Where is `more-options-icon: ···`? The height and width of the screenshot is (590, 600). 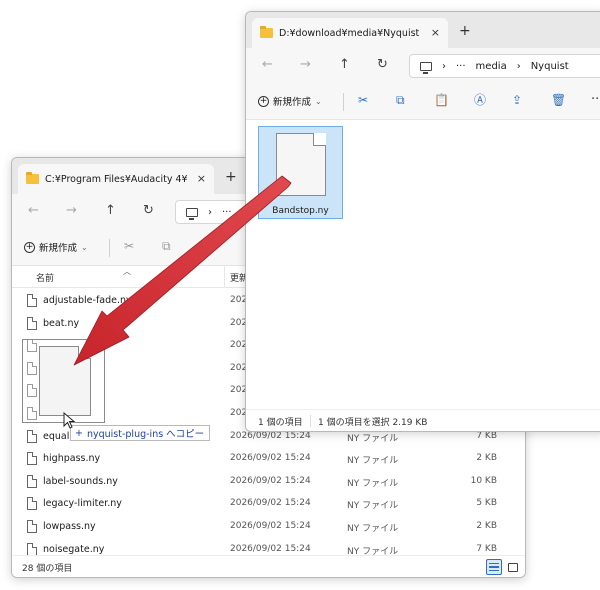
more-options-icon: ··· is located at coordinates (595, 99).